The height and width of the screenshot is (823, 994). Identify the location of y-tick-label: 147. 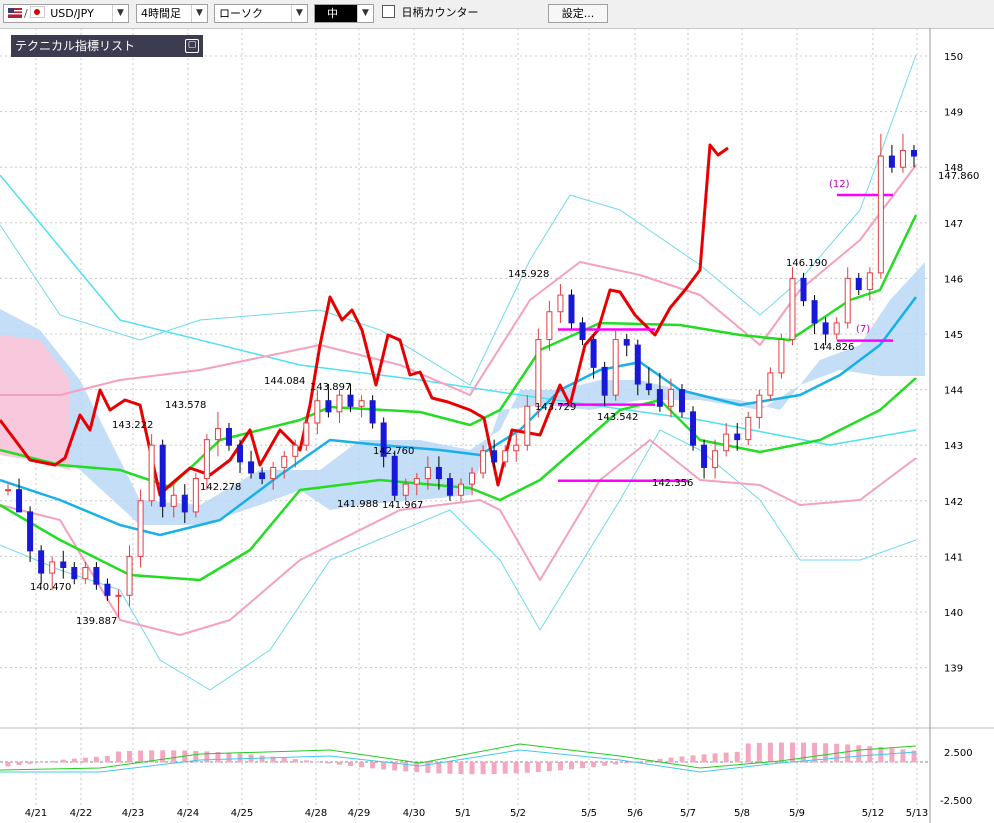
(953, 224).